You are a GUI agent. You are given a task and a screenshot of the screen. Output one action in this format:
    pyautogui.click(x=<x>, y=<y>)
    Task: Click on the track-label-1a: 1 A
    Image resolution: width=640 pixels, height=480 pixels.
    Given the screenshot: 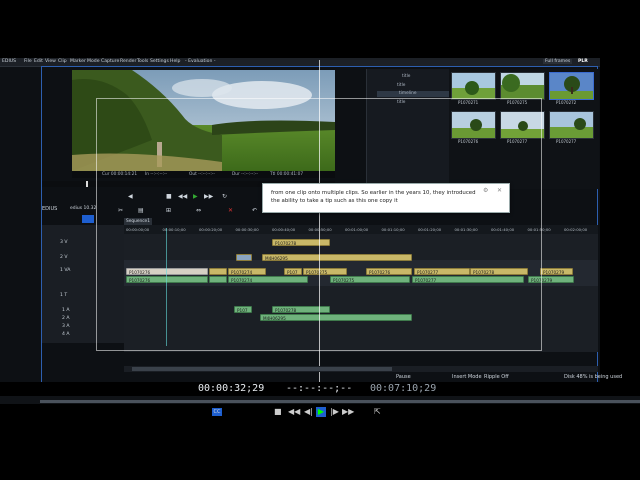 What is the action you would take?
    pyautogui.click(x=66, y=310)
    